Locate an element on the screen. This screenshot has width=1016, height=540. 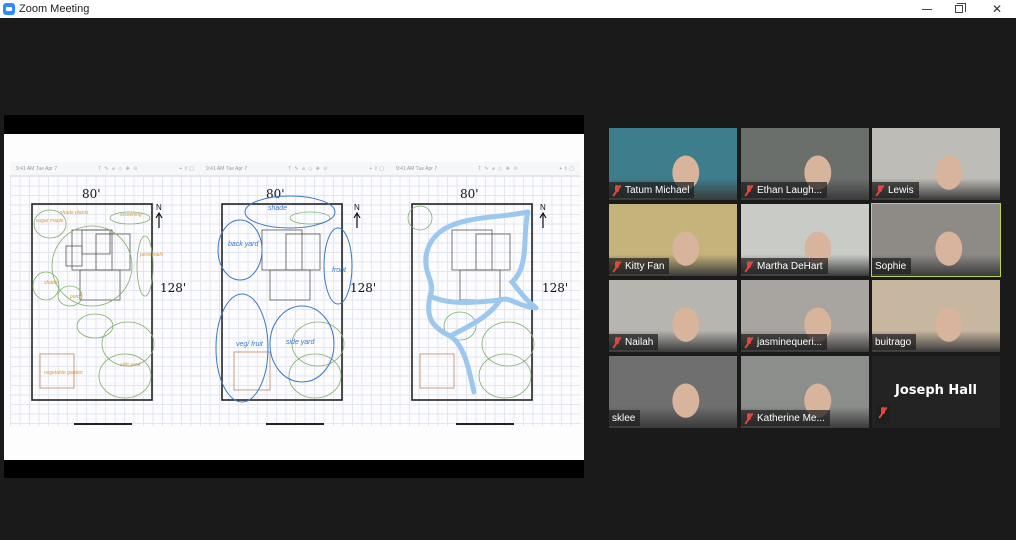
participant-nameplate: Kitty Fan is located at coordinates (639, 266).